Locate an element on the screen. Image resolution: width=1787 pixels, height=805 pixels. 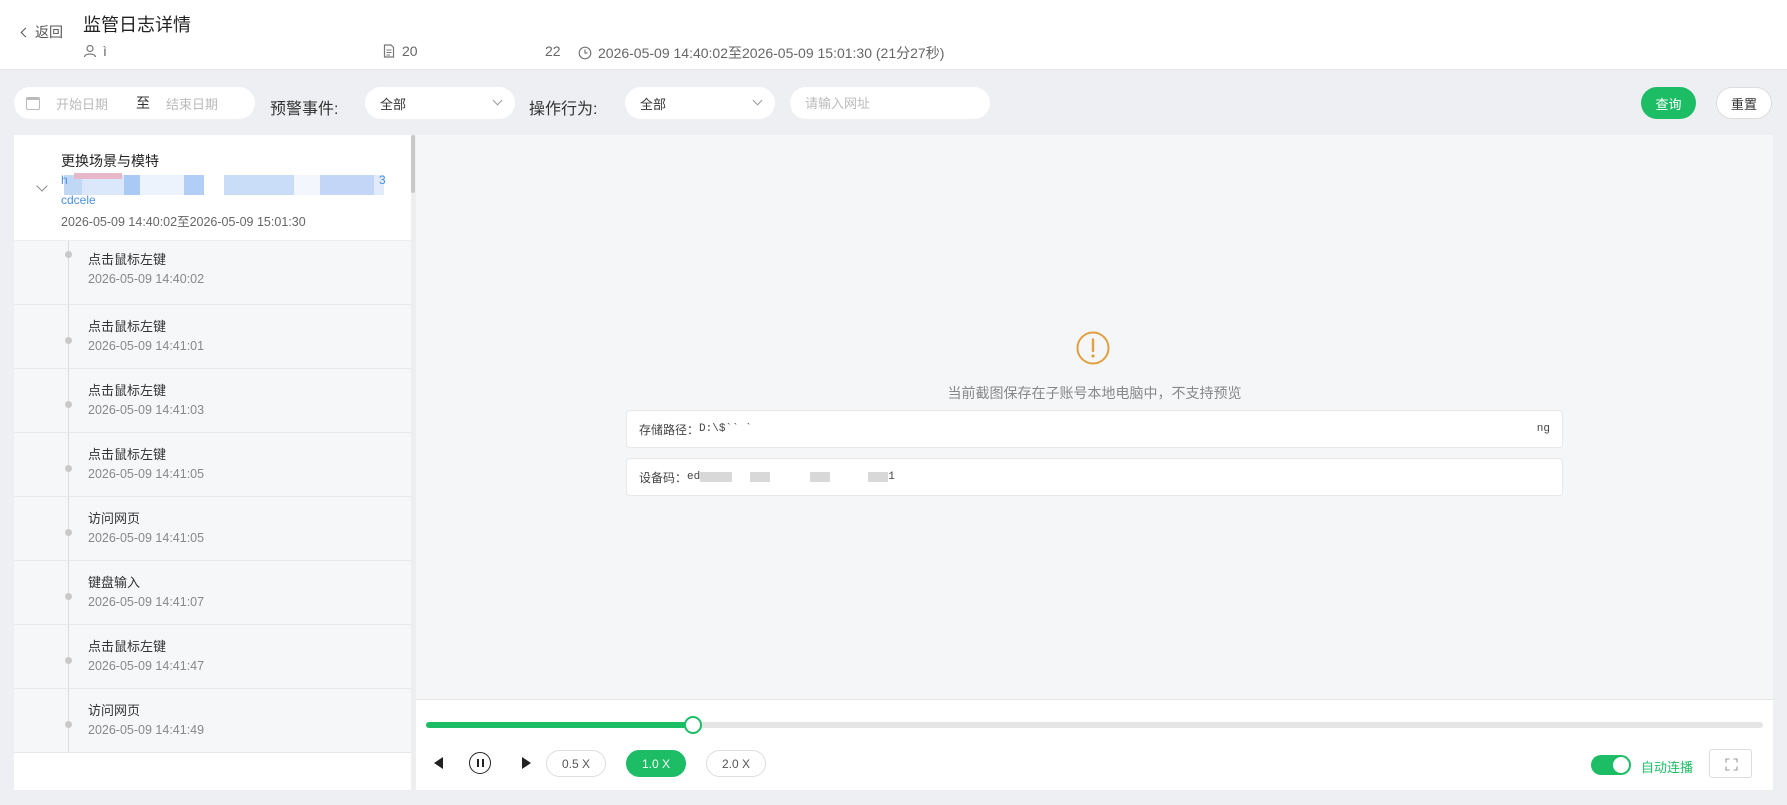
fullscreen-icon is located at coordinates (1731, 764).